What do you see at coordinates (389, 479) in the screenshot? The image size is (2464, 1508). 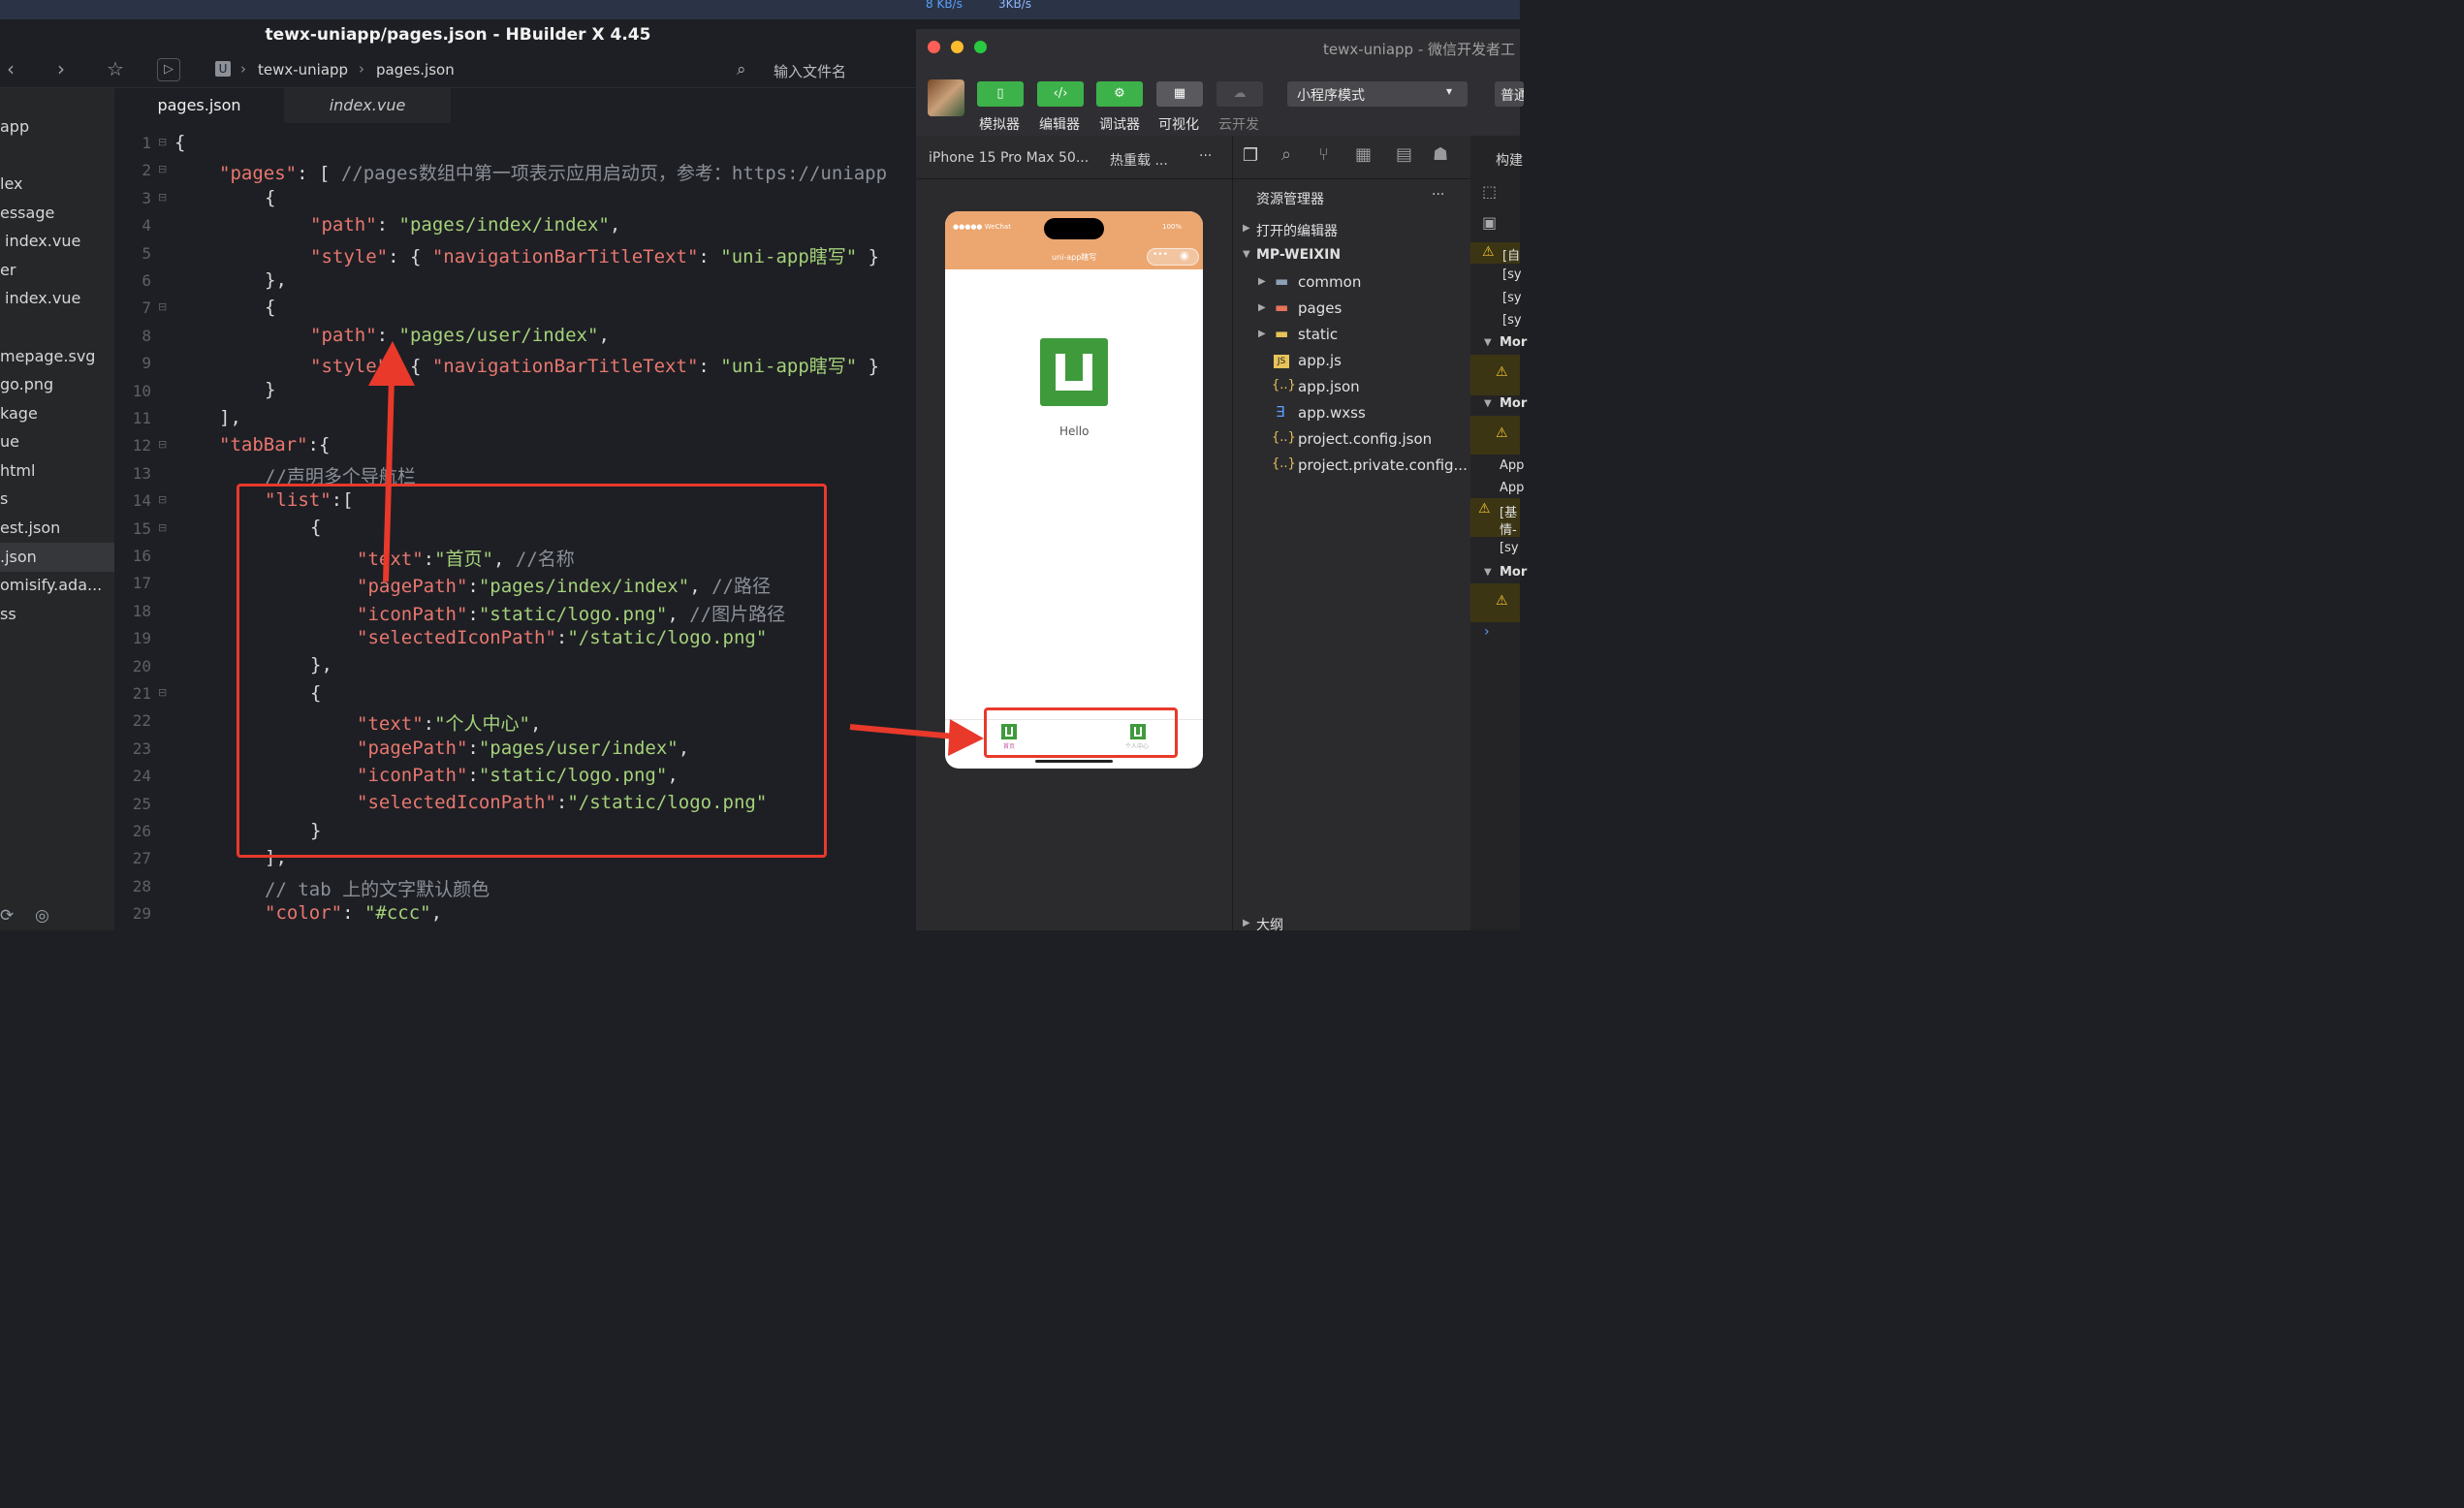 I see `arrow-up-line` at bounding box center [389, 479].